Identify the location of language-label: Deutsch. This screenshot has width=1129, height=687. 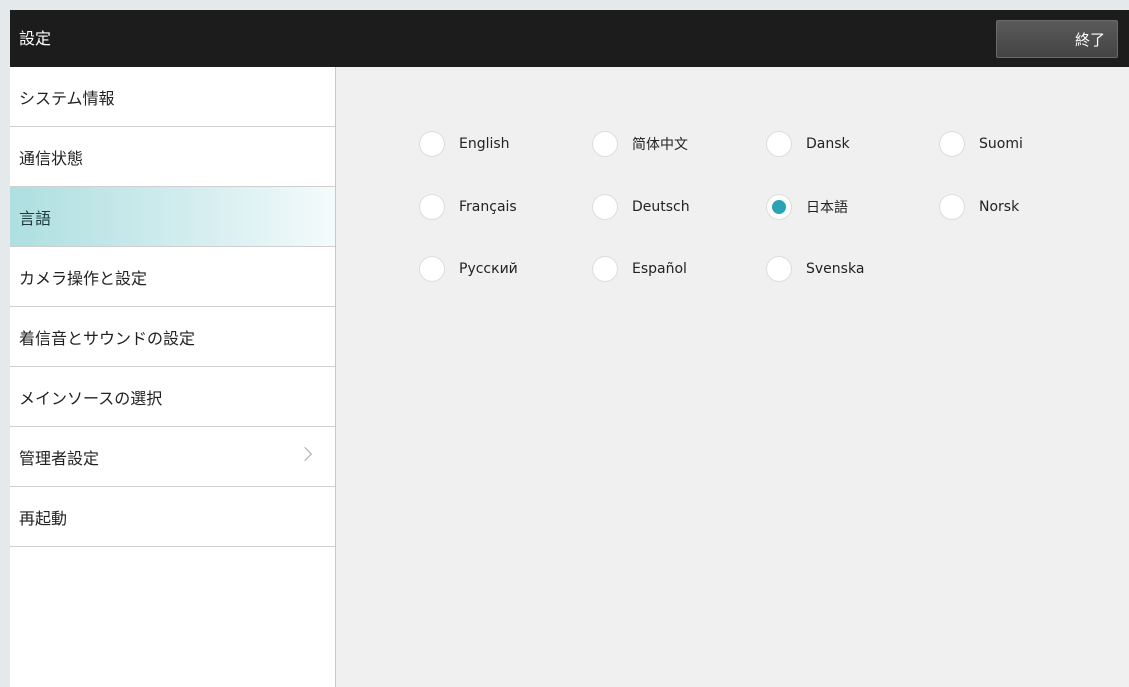
(661, 207).